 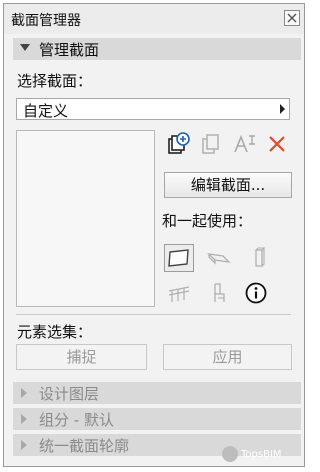 I want to click on section-header-manage: 管理截面, so click(x=157, y=49).